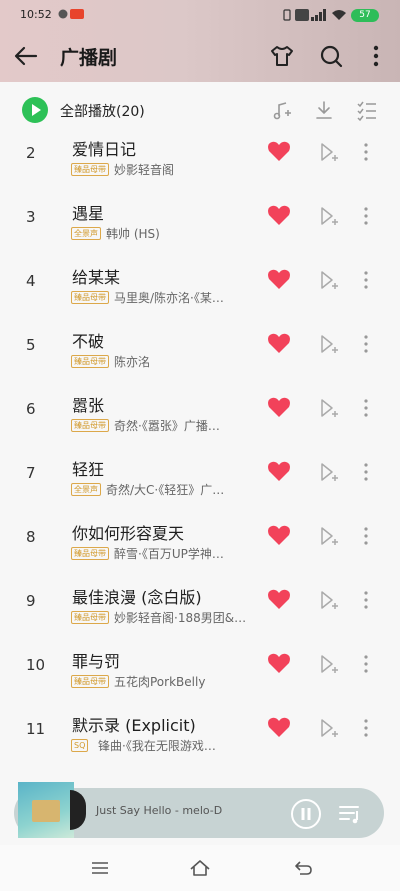  I want to click on download-icon, so click(324, 110).